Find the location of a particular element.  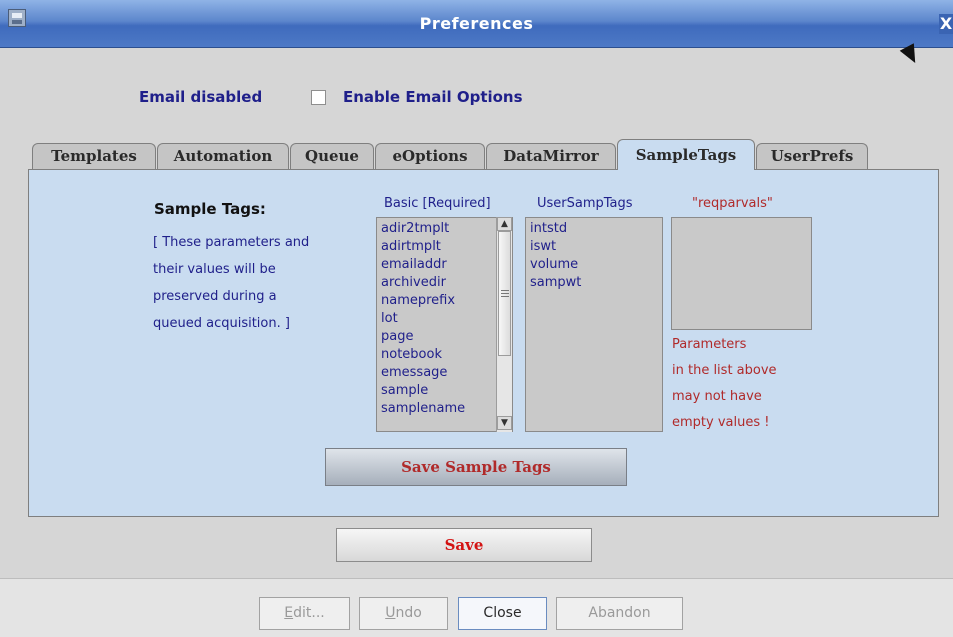

scroll-thumb is located at coordinates (504, 293).